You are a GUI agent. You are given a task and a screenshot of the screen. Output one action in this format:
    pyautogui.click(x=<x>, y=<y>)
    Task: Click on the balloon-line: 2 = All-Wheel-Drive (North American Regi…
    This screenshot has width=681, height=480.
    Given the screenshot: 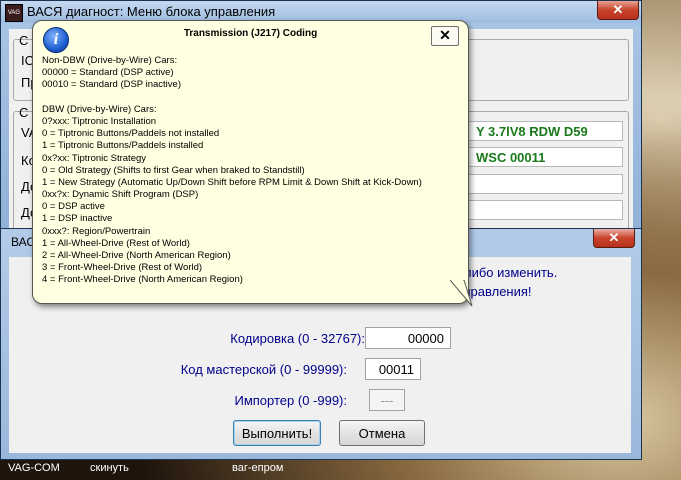 What is the action you would take?
    pyautogui.click(x=136, y=255)
    